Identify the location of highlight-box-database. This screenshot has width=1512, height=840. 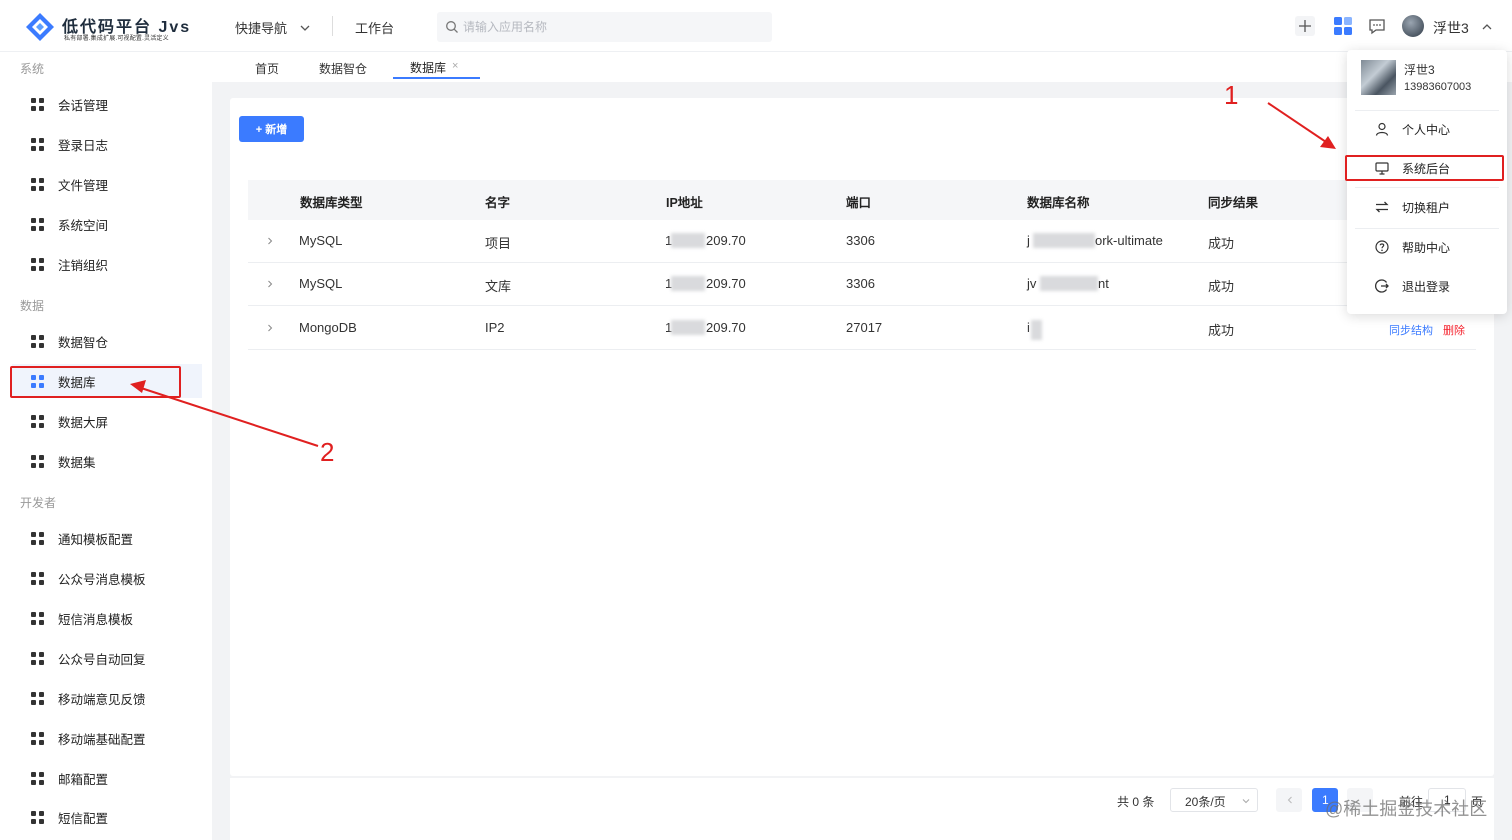
(95, 382).